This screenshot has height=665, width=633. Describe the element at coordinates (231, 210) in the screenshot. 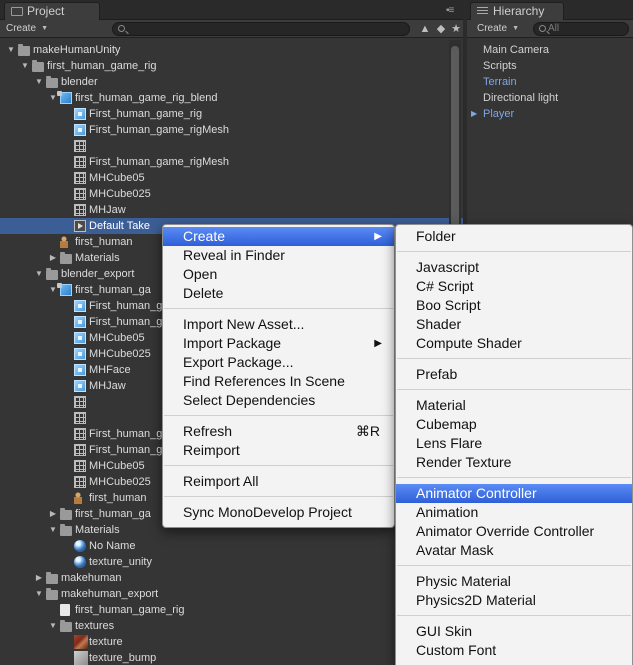

I see `asset-row: MHJaw` at that location.